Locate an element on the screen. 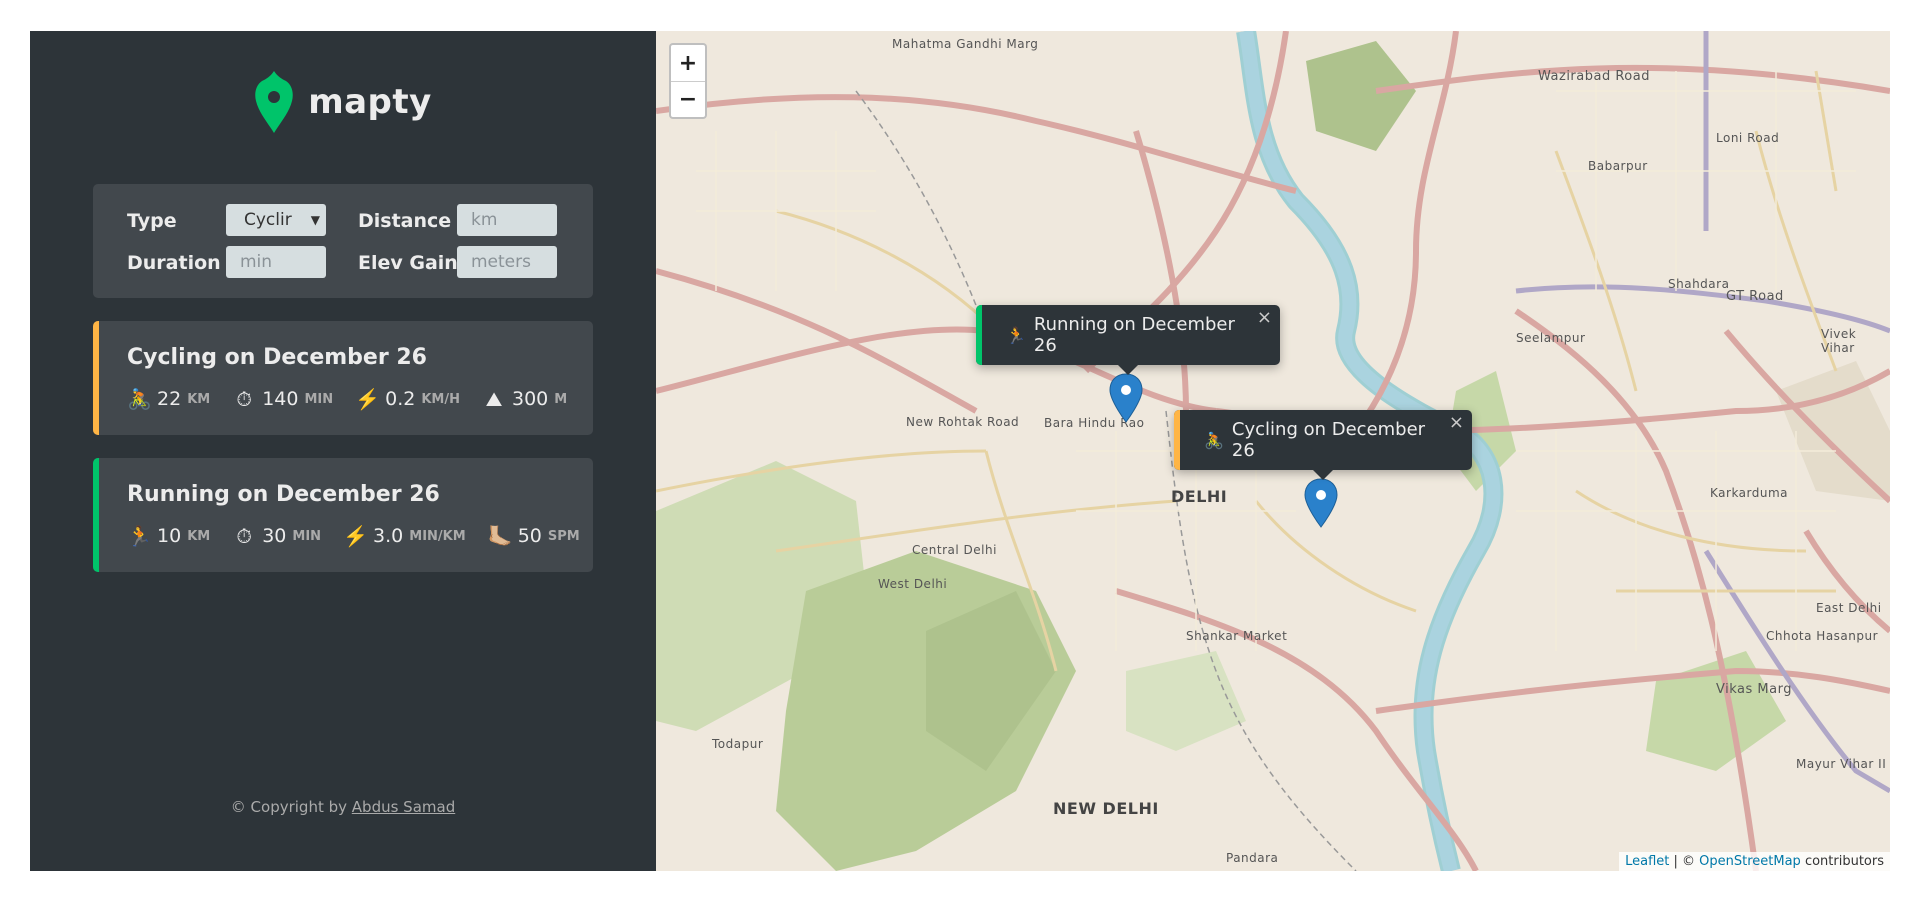 Image resolution: width=1920 pixels, height=901 pixels. place-label-chhota-hasanpur: Chhota Hasanpur is located at coordinates (1822, 636).